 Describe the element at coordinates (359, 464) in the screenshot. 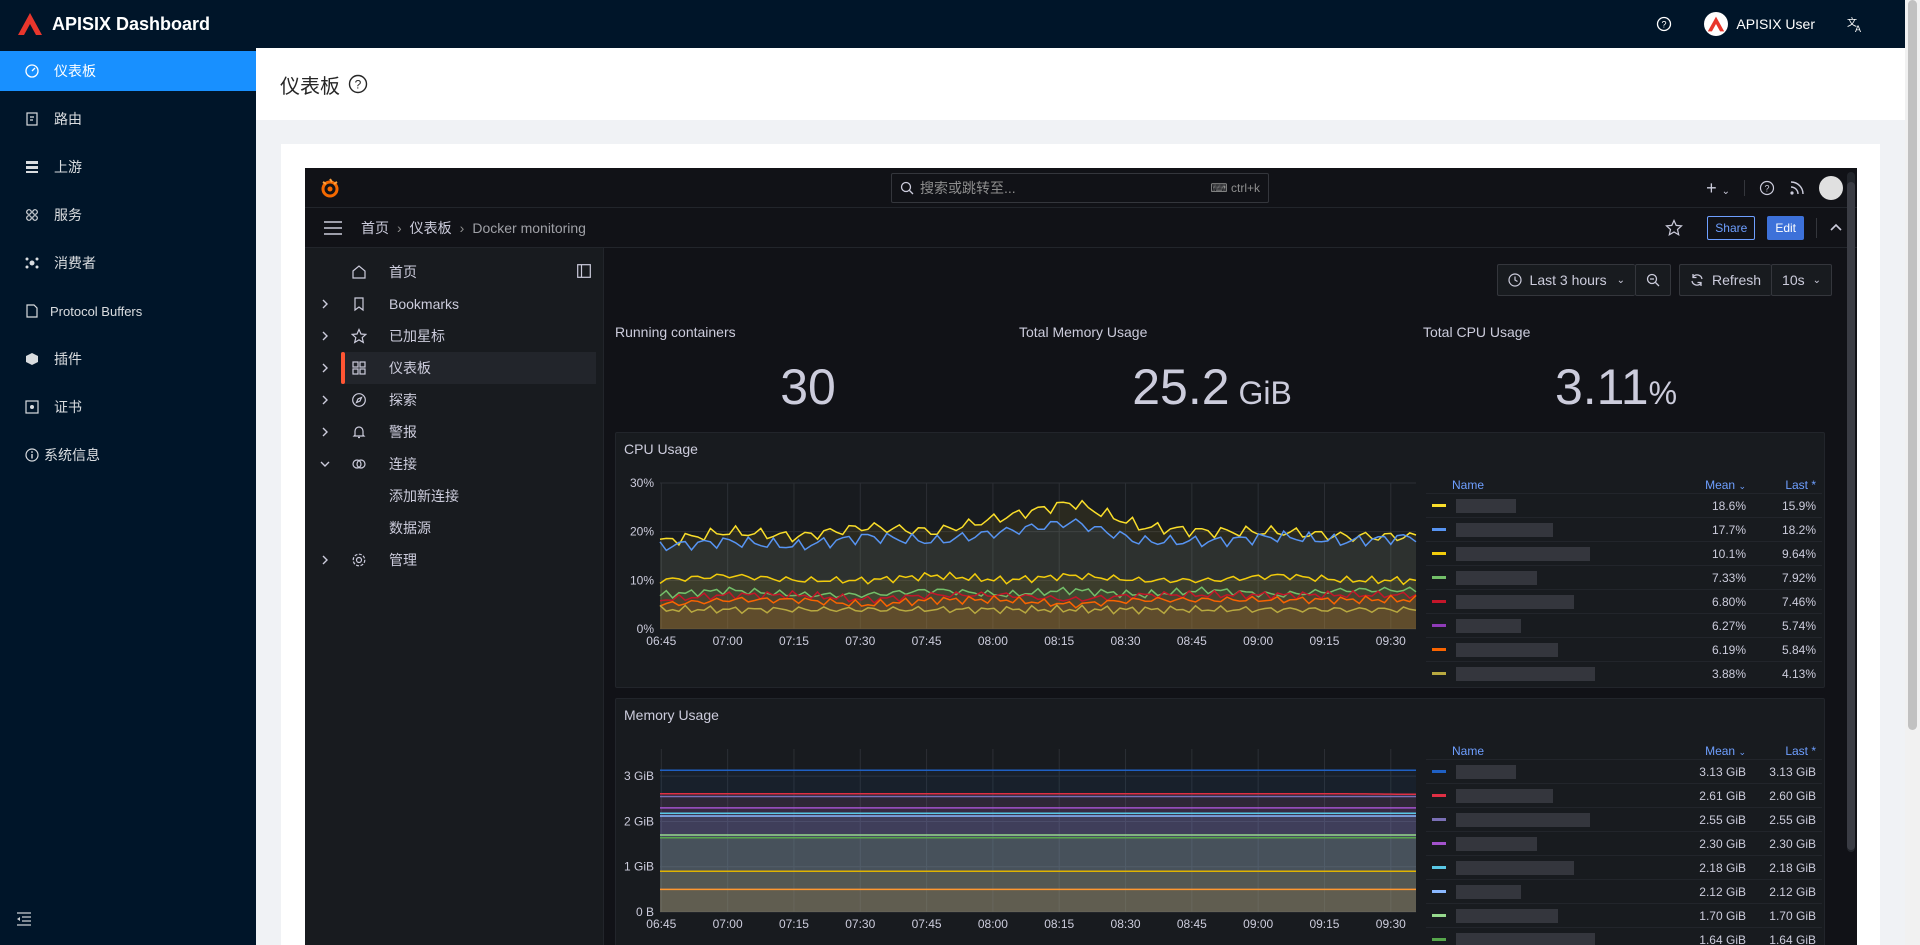

I see `link-icon` at that location.